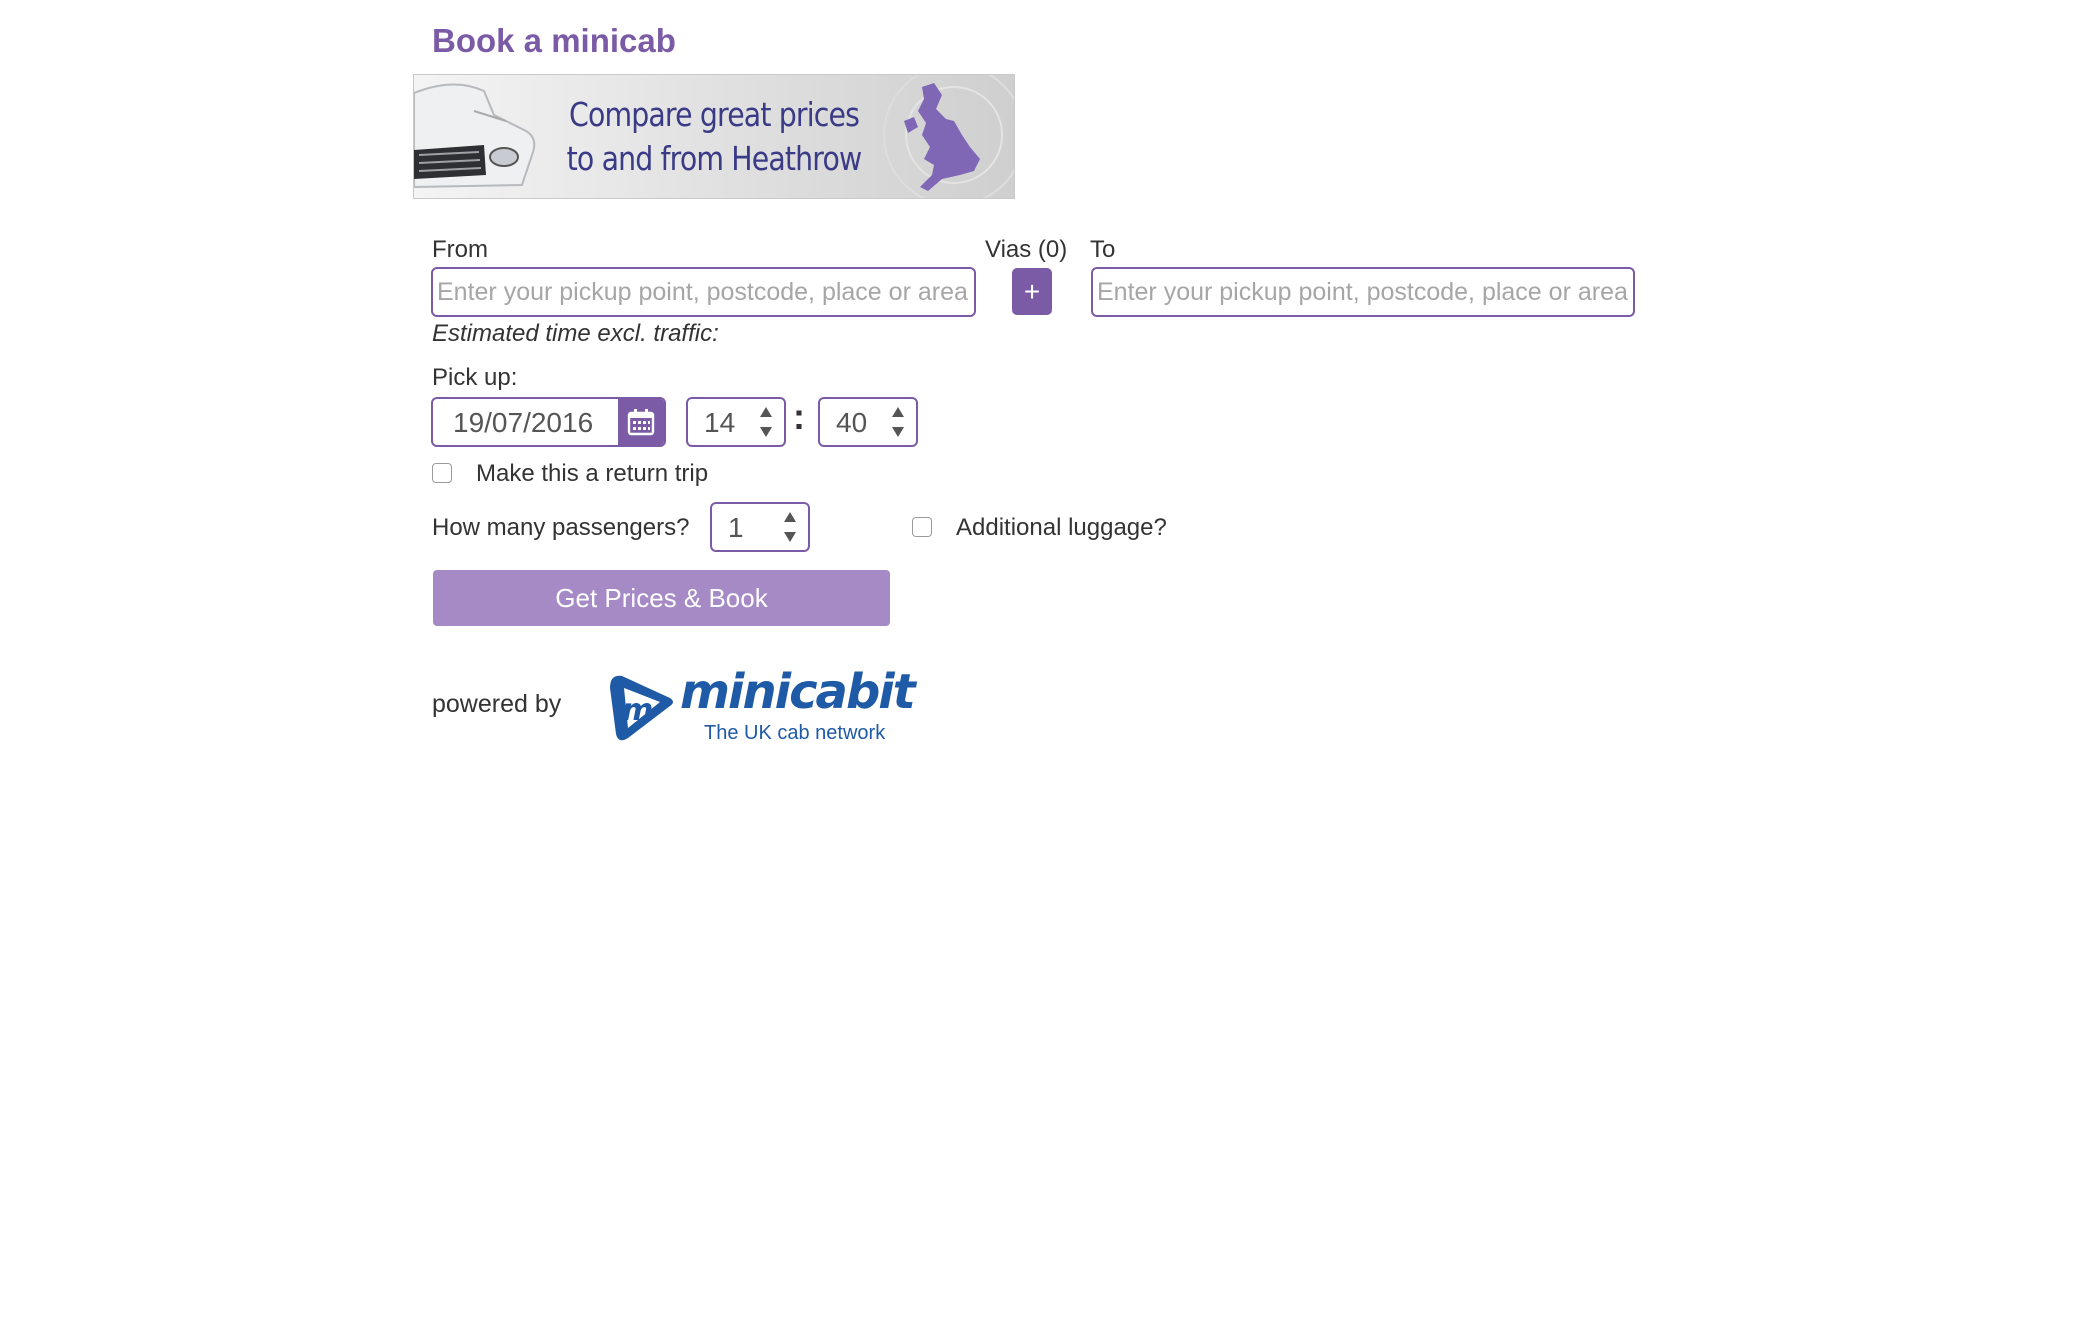  What do you see at coordinates (852, 422) in the screenshot?
I see `minute-value: 40` at bounding box center [852, 422].